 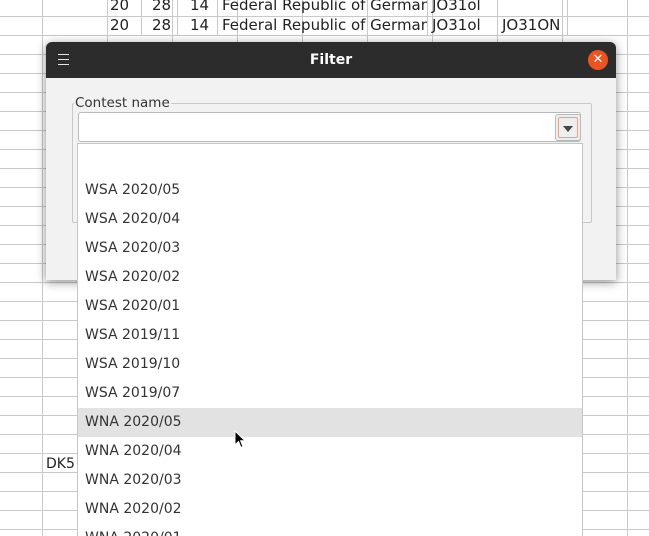 What do you see at coordinates (240, 439) in the screenshot?
I see `mouse-pointer-icon` at bounding box center [240, 439].